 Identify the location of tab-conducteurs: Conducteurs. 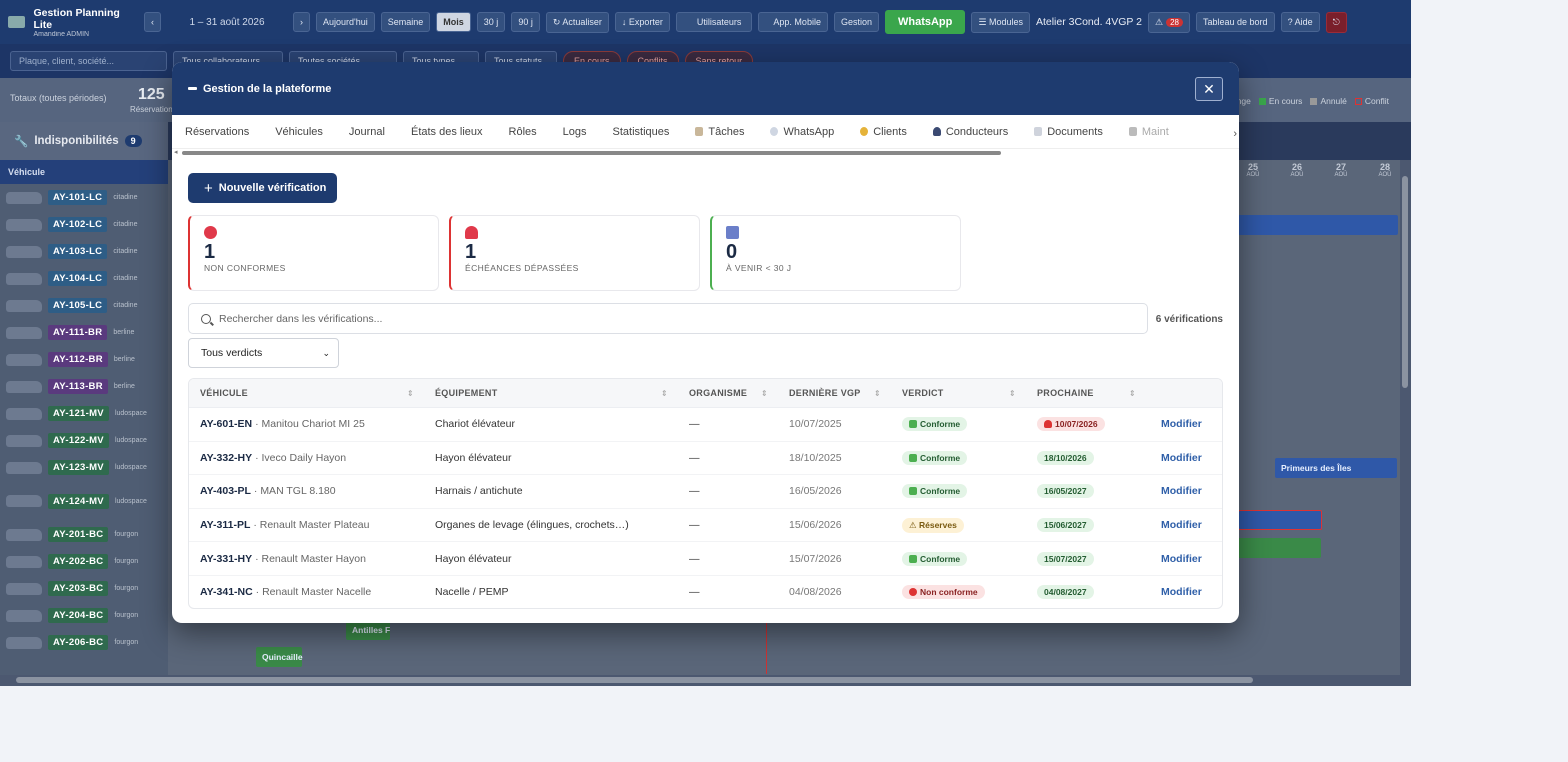
(970, 132).